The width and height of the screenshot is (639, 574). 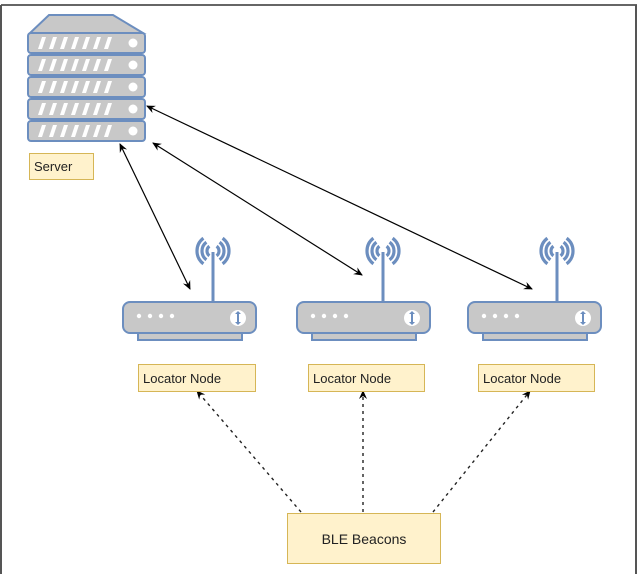 What do you see at coordinates (364, 538) in the screenshot?
I see `ble-beacons-box: BLE Beacons` at bounding box center [364, 538].